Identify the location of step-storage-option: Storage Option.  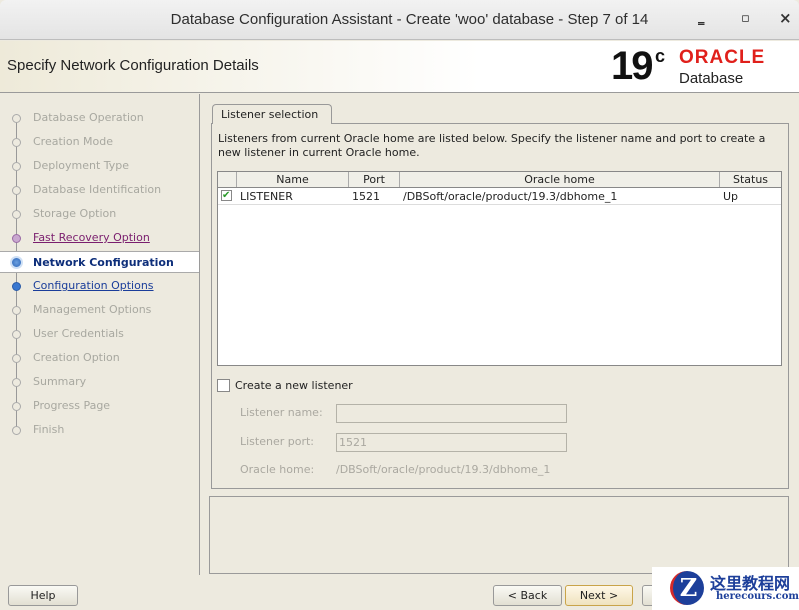
(99, 214).